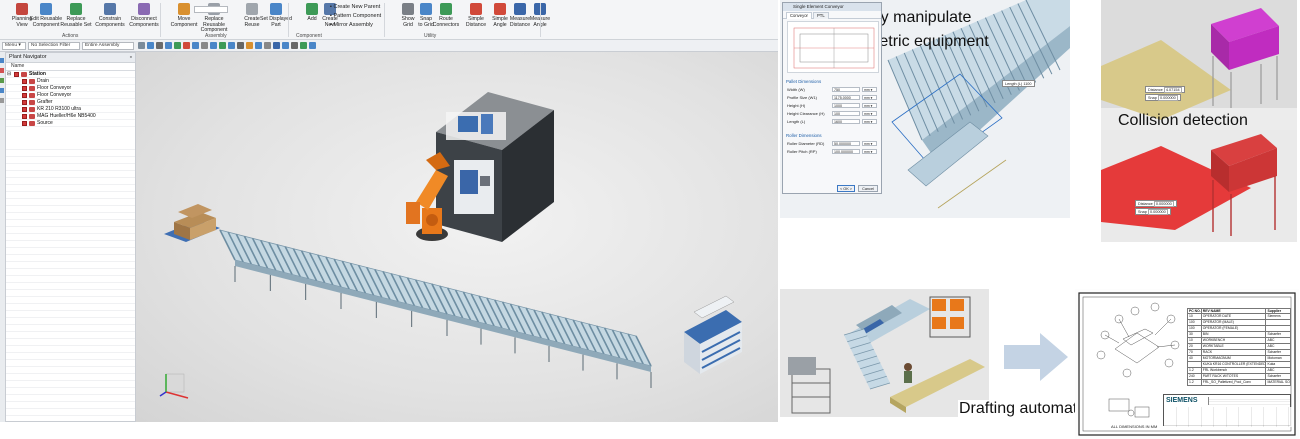  What do you see at coordinates (713, 334) in the screenshot?
I see `drain-rack` at bounding box center [713, 334].